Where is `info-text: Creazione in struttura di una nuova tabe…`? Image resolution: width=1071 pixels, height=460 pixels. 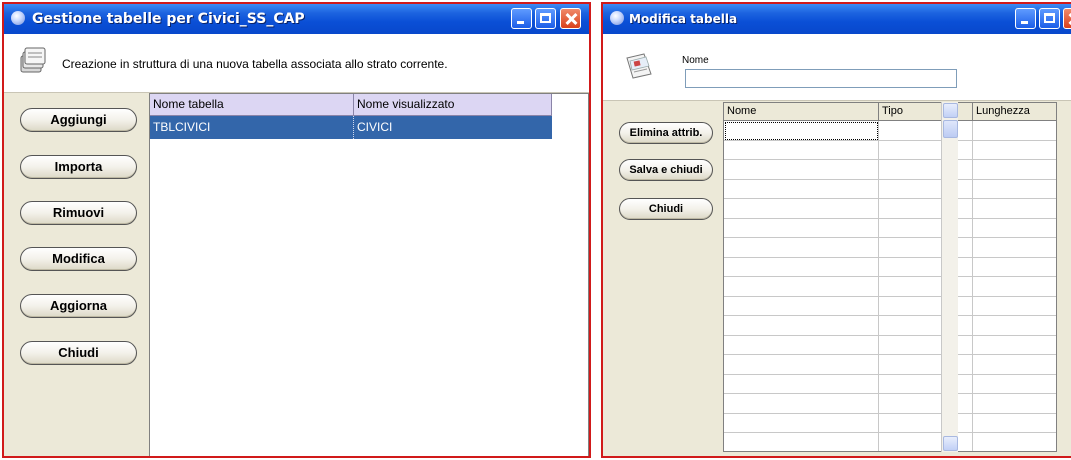
info-text: Creazione in struttura di una nuova tabe… is located at coordinates (255, 64).